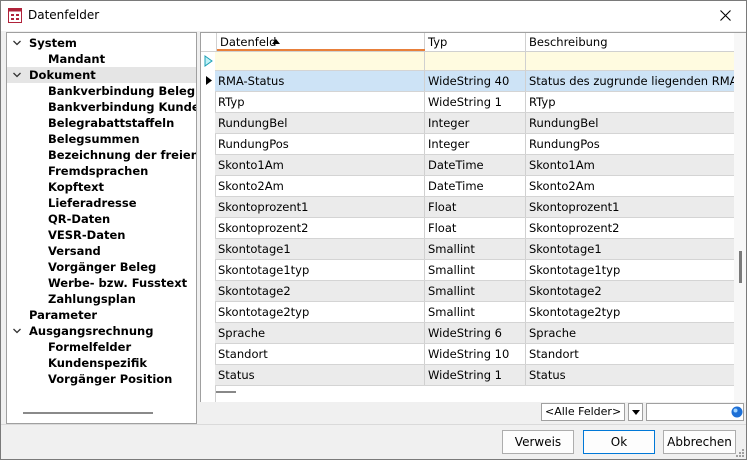  Describe the element at coordinates (473, 406) in the screenshot. I see `grid-filter-bar: <Alle Felder>` at that location.